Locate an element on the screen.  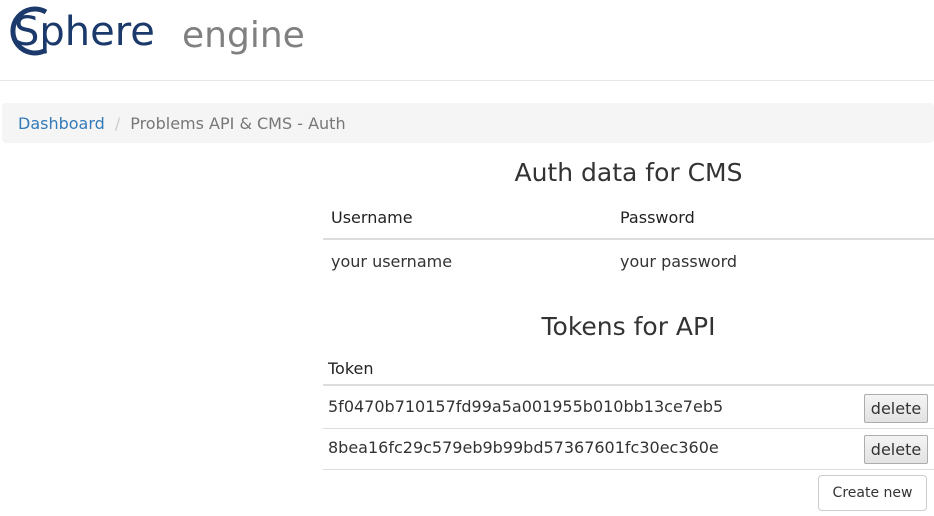
tokens-section-title: Tokens for API is located at coordinates (628, 326).